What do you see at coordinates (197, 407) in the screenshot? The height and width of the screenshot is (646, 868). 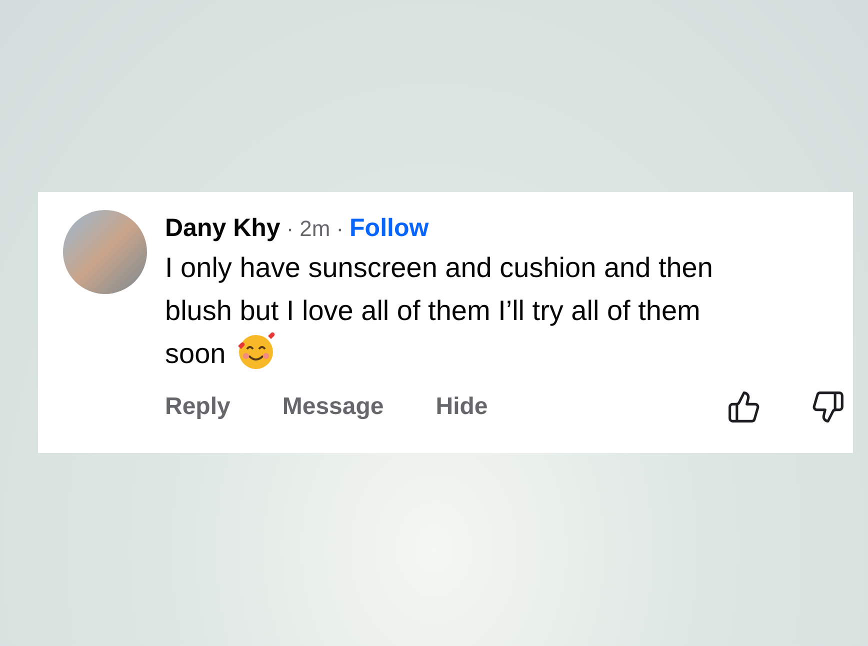 I see `comment-action-link: Reply` at bounding box center [197, 407].